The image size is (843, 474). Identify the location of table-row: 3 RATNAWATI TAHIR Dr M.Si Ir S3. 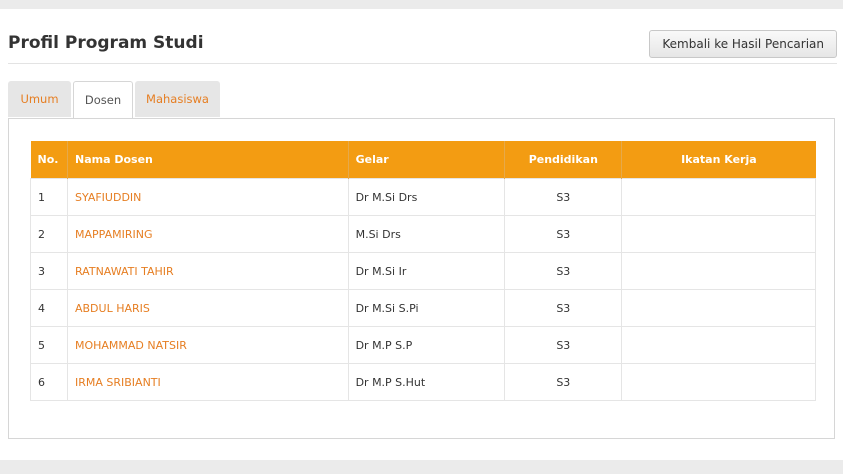
(423, 271).